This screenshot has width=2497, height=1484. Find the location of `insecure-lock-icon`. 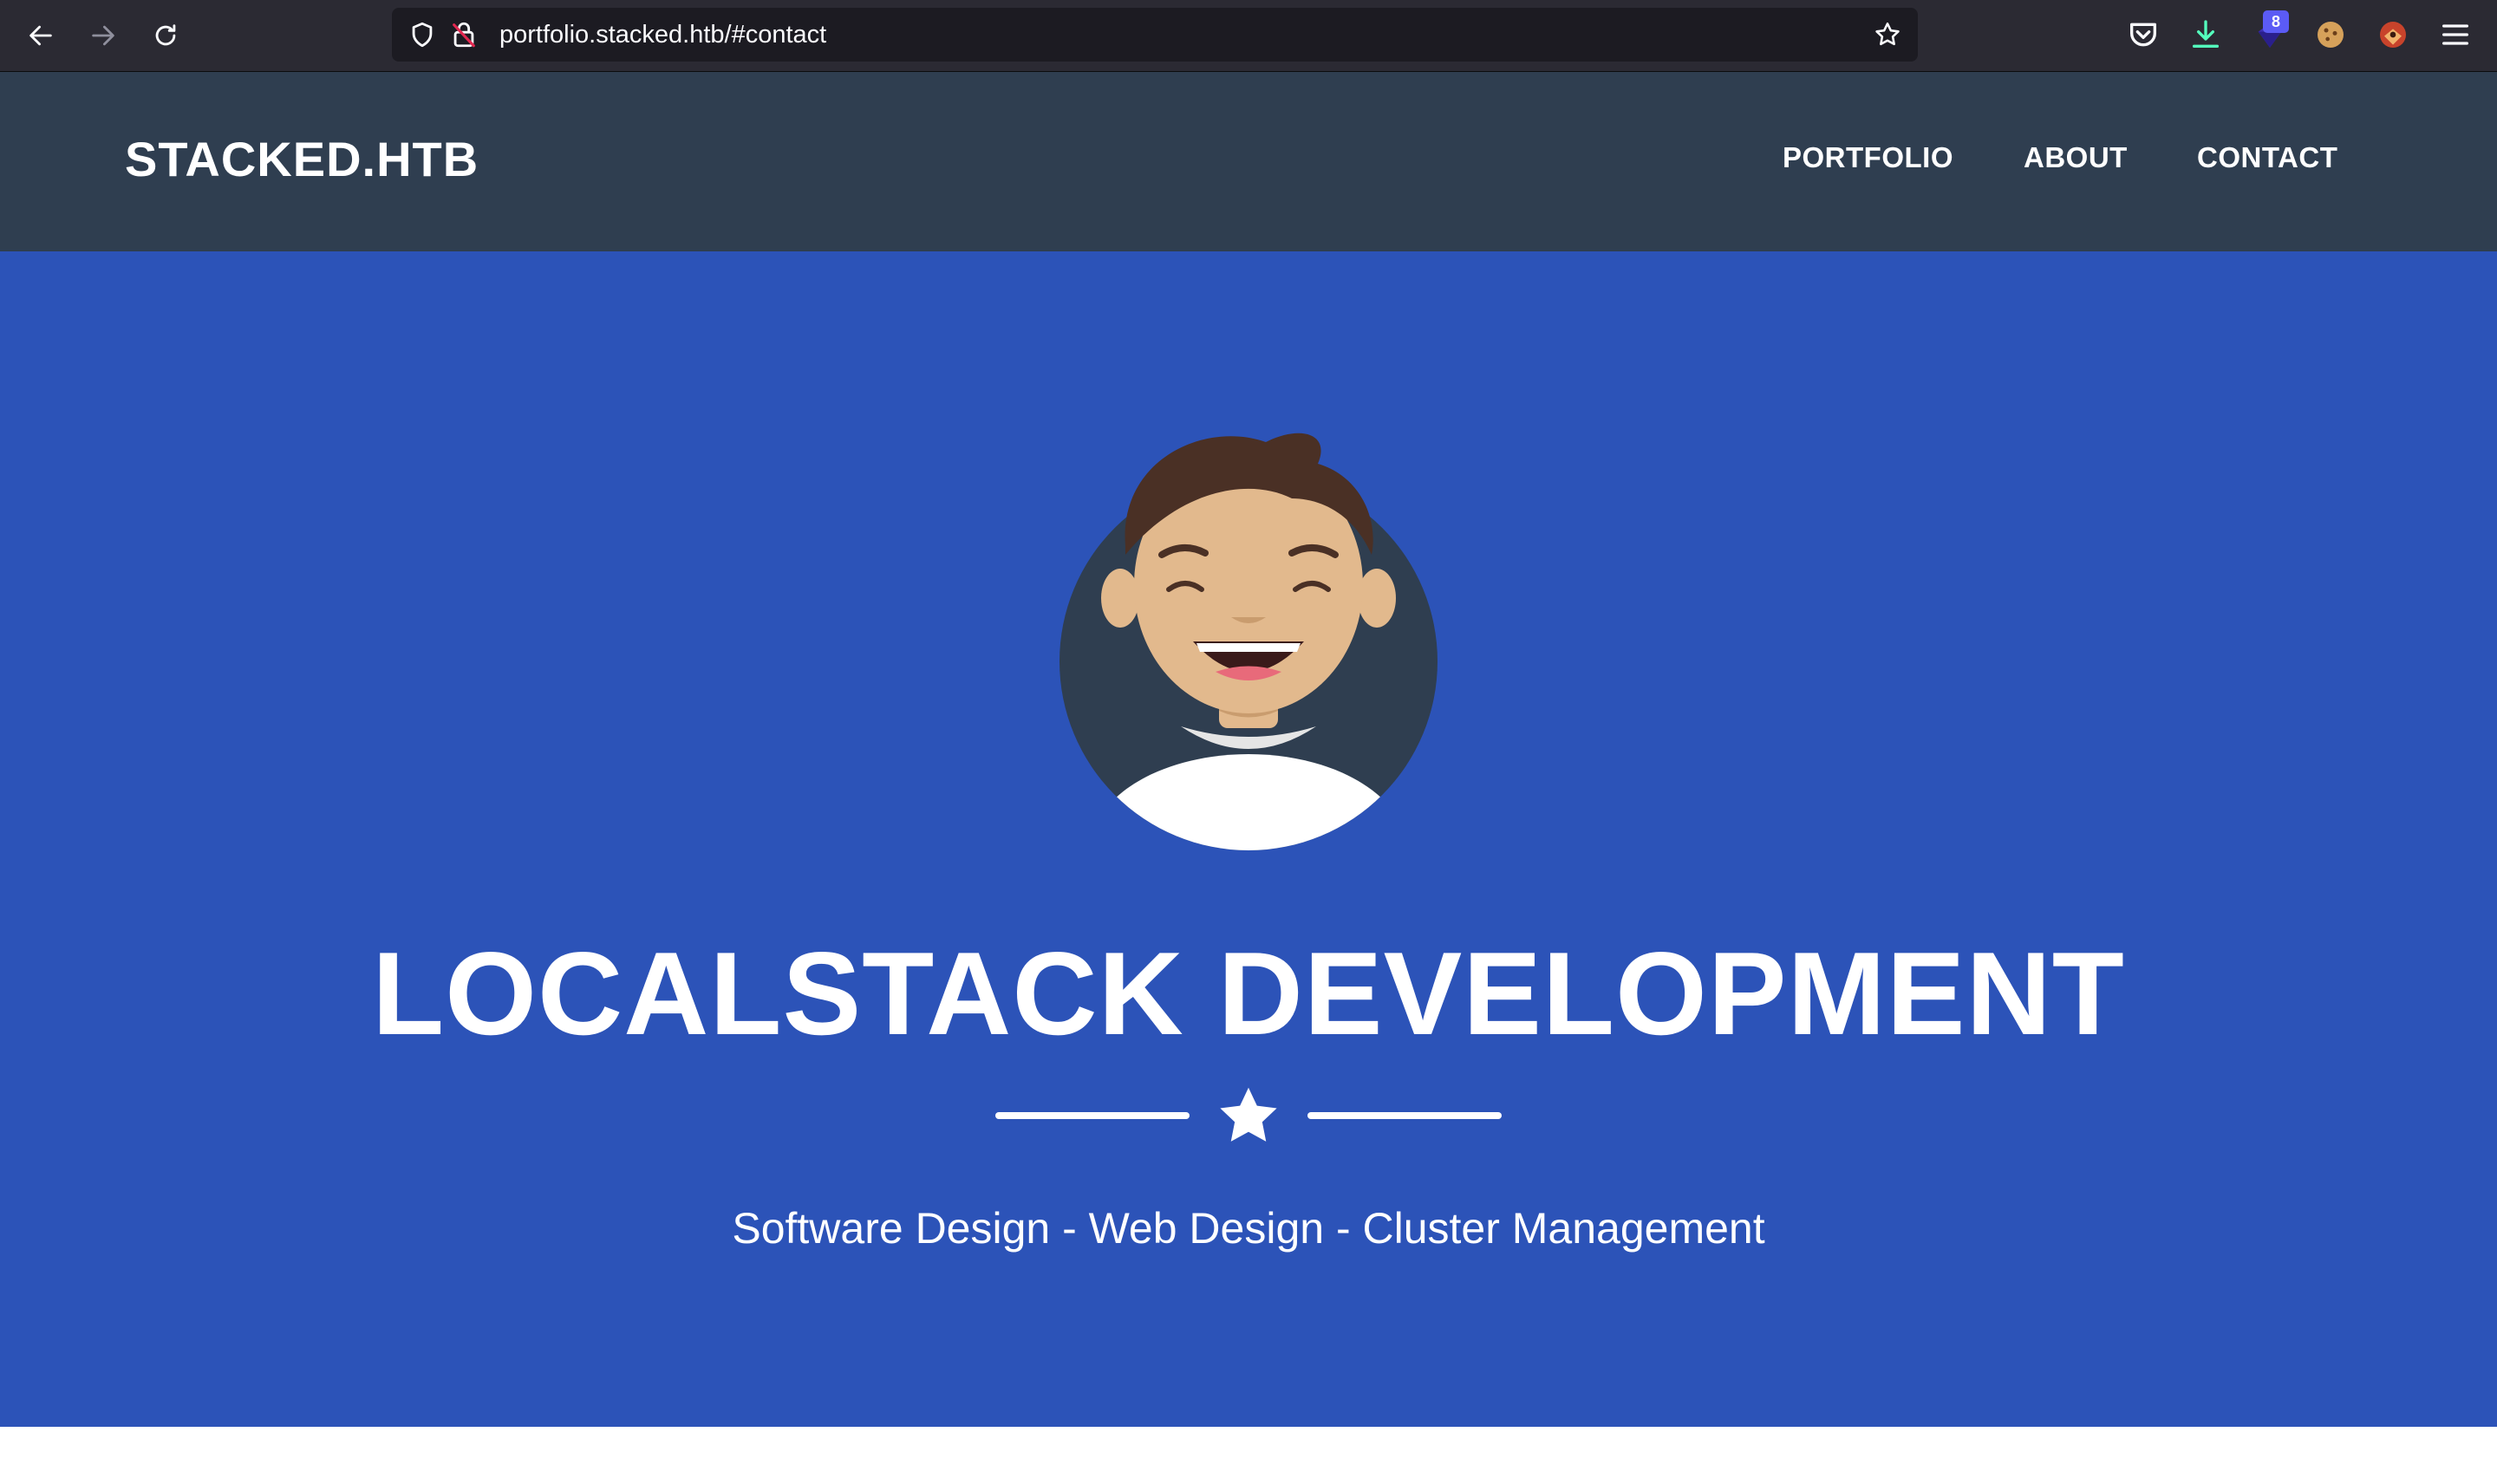

insecure-lock-icon is located at coordinates (464, 34).